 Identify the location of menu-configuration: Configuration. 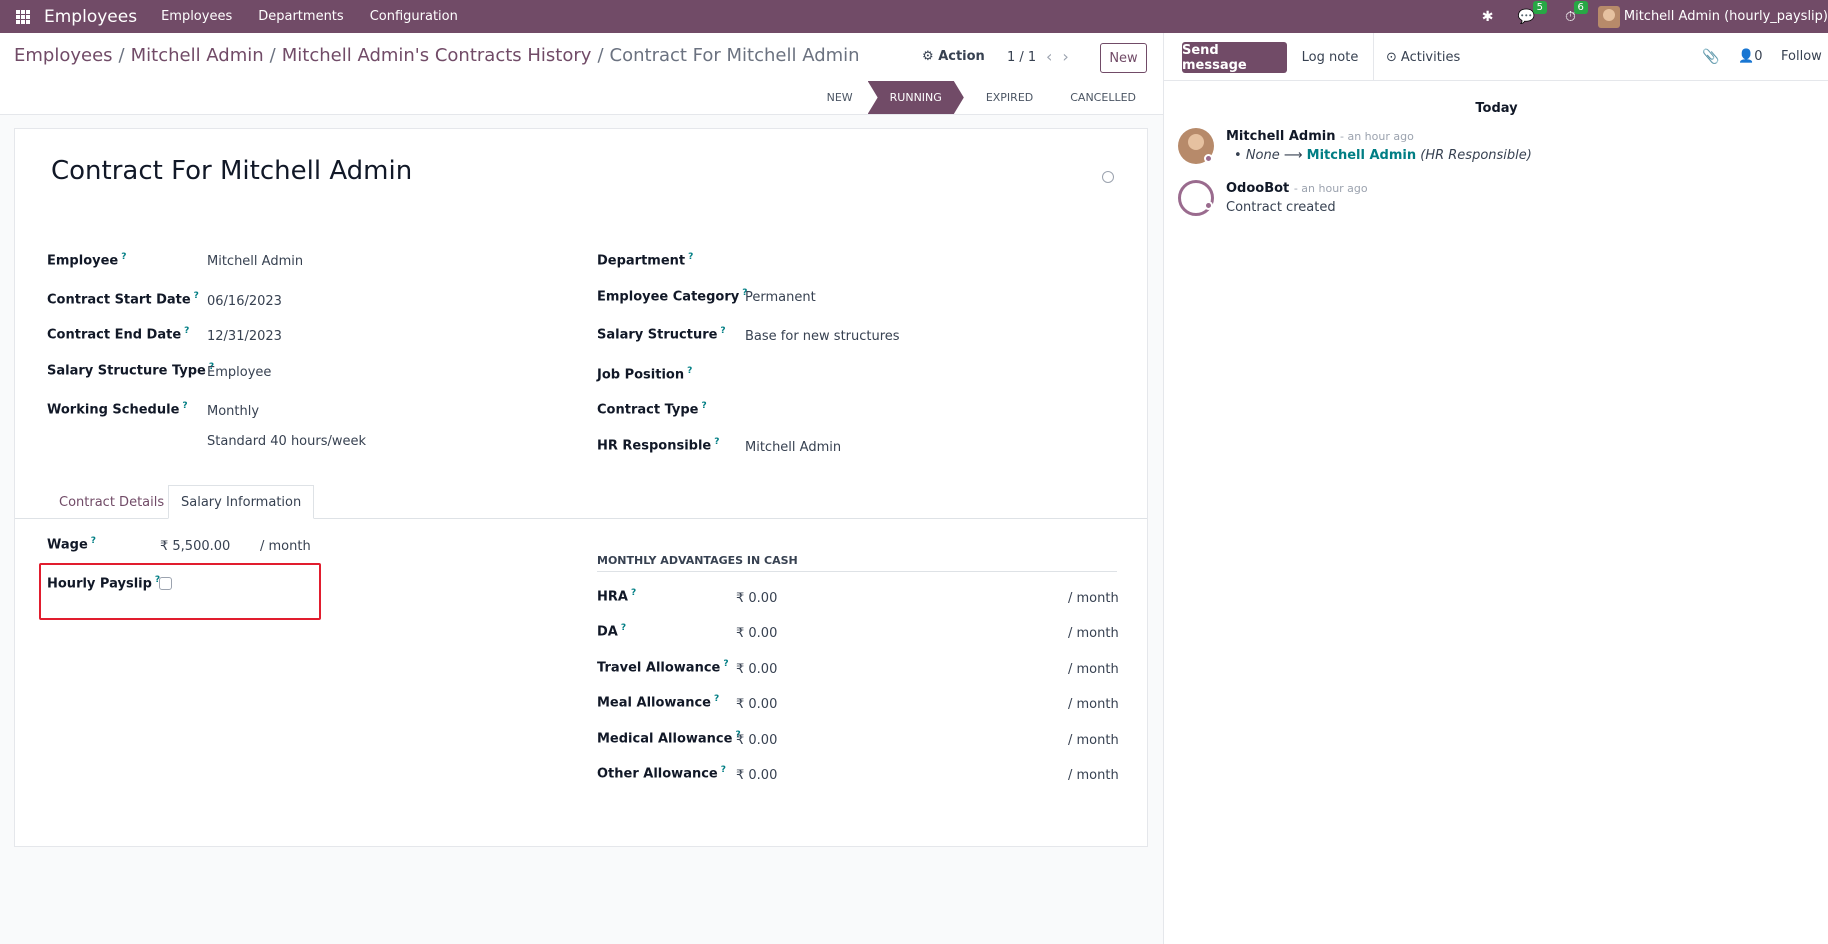
(414, 16).